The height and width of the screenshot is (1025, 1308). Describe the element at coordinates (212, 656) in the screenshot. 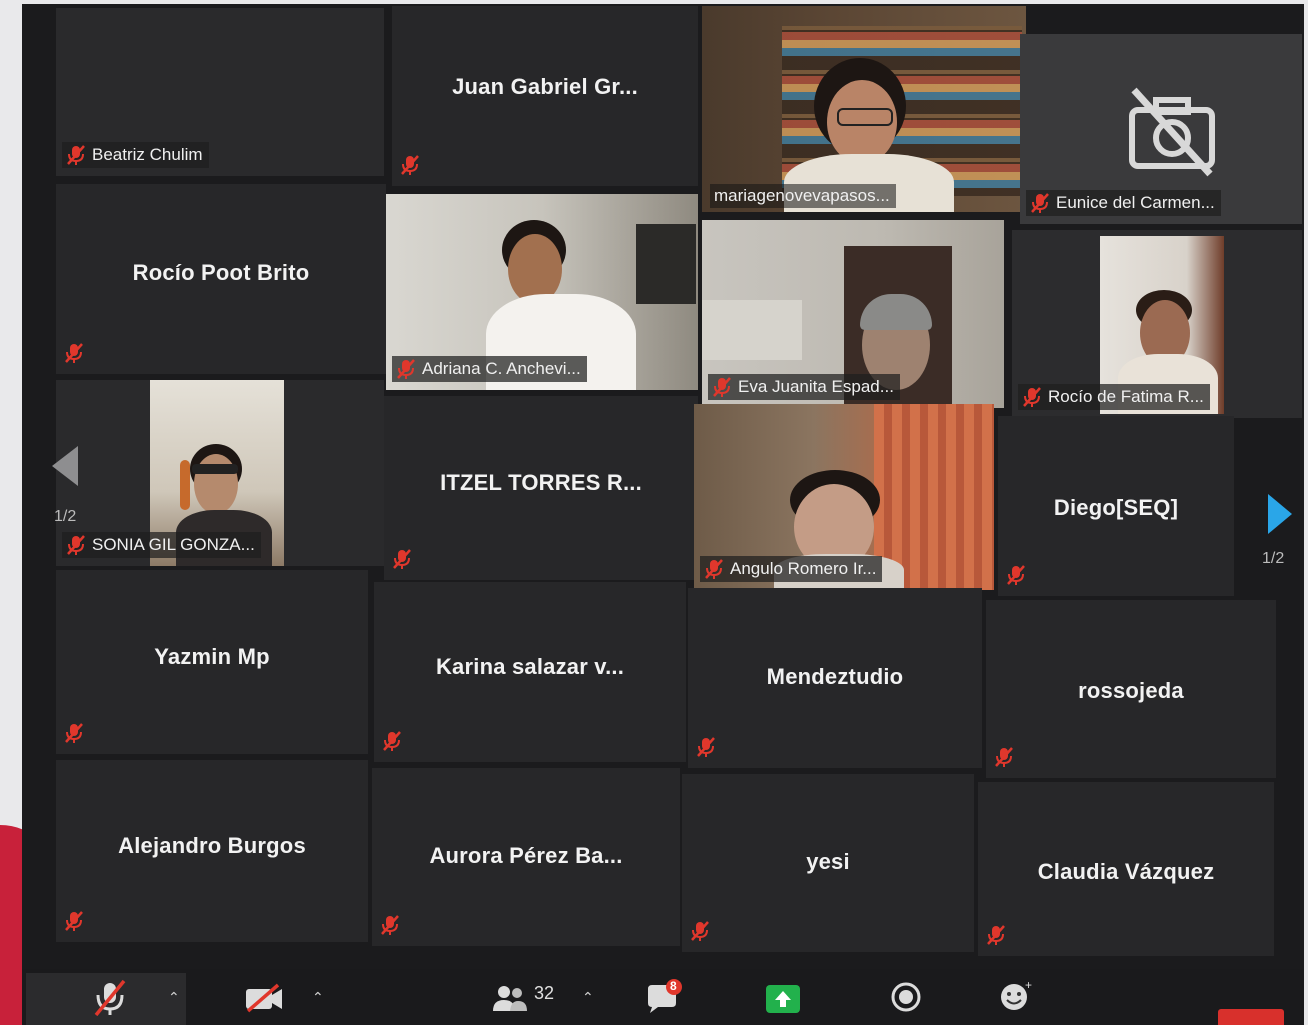

I see `participant-name: Yazmin Mp` at that location.